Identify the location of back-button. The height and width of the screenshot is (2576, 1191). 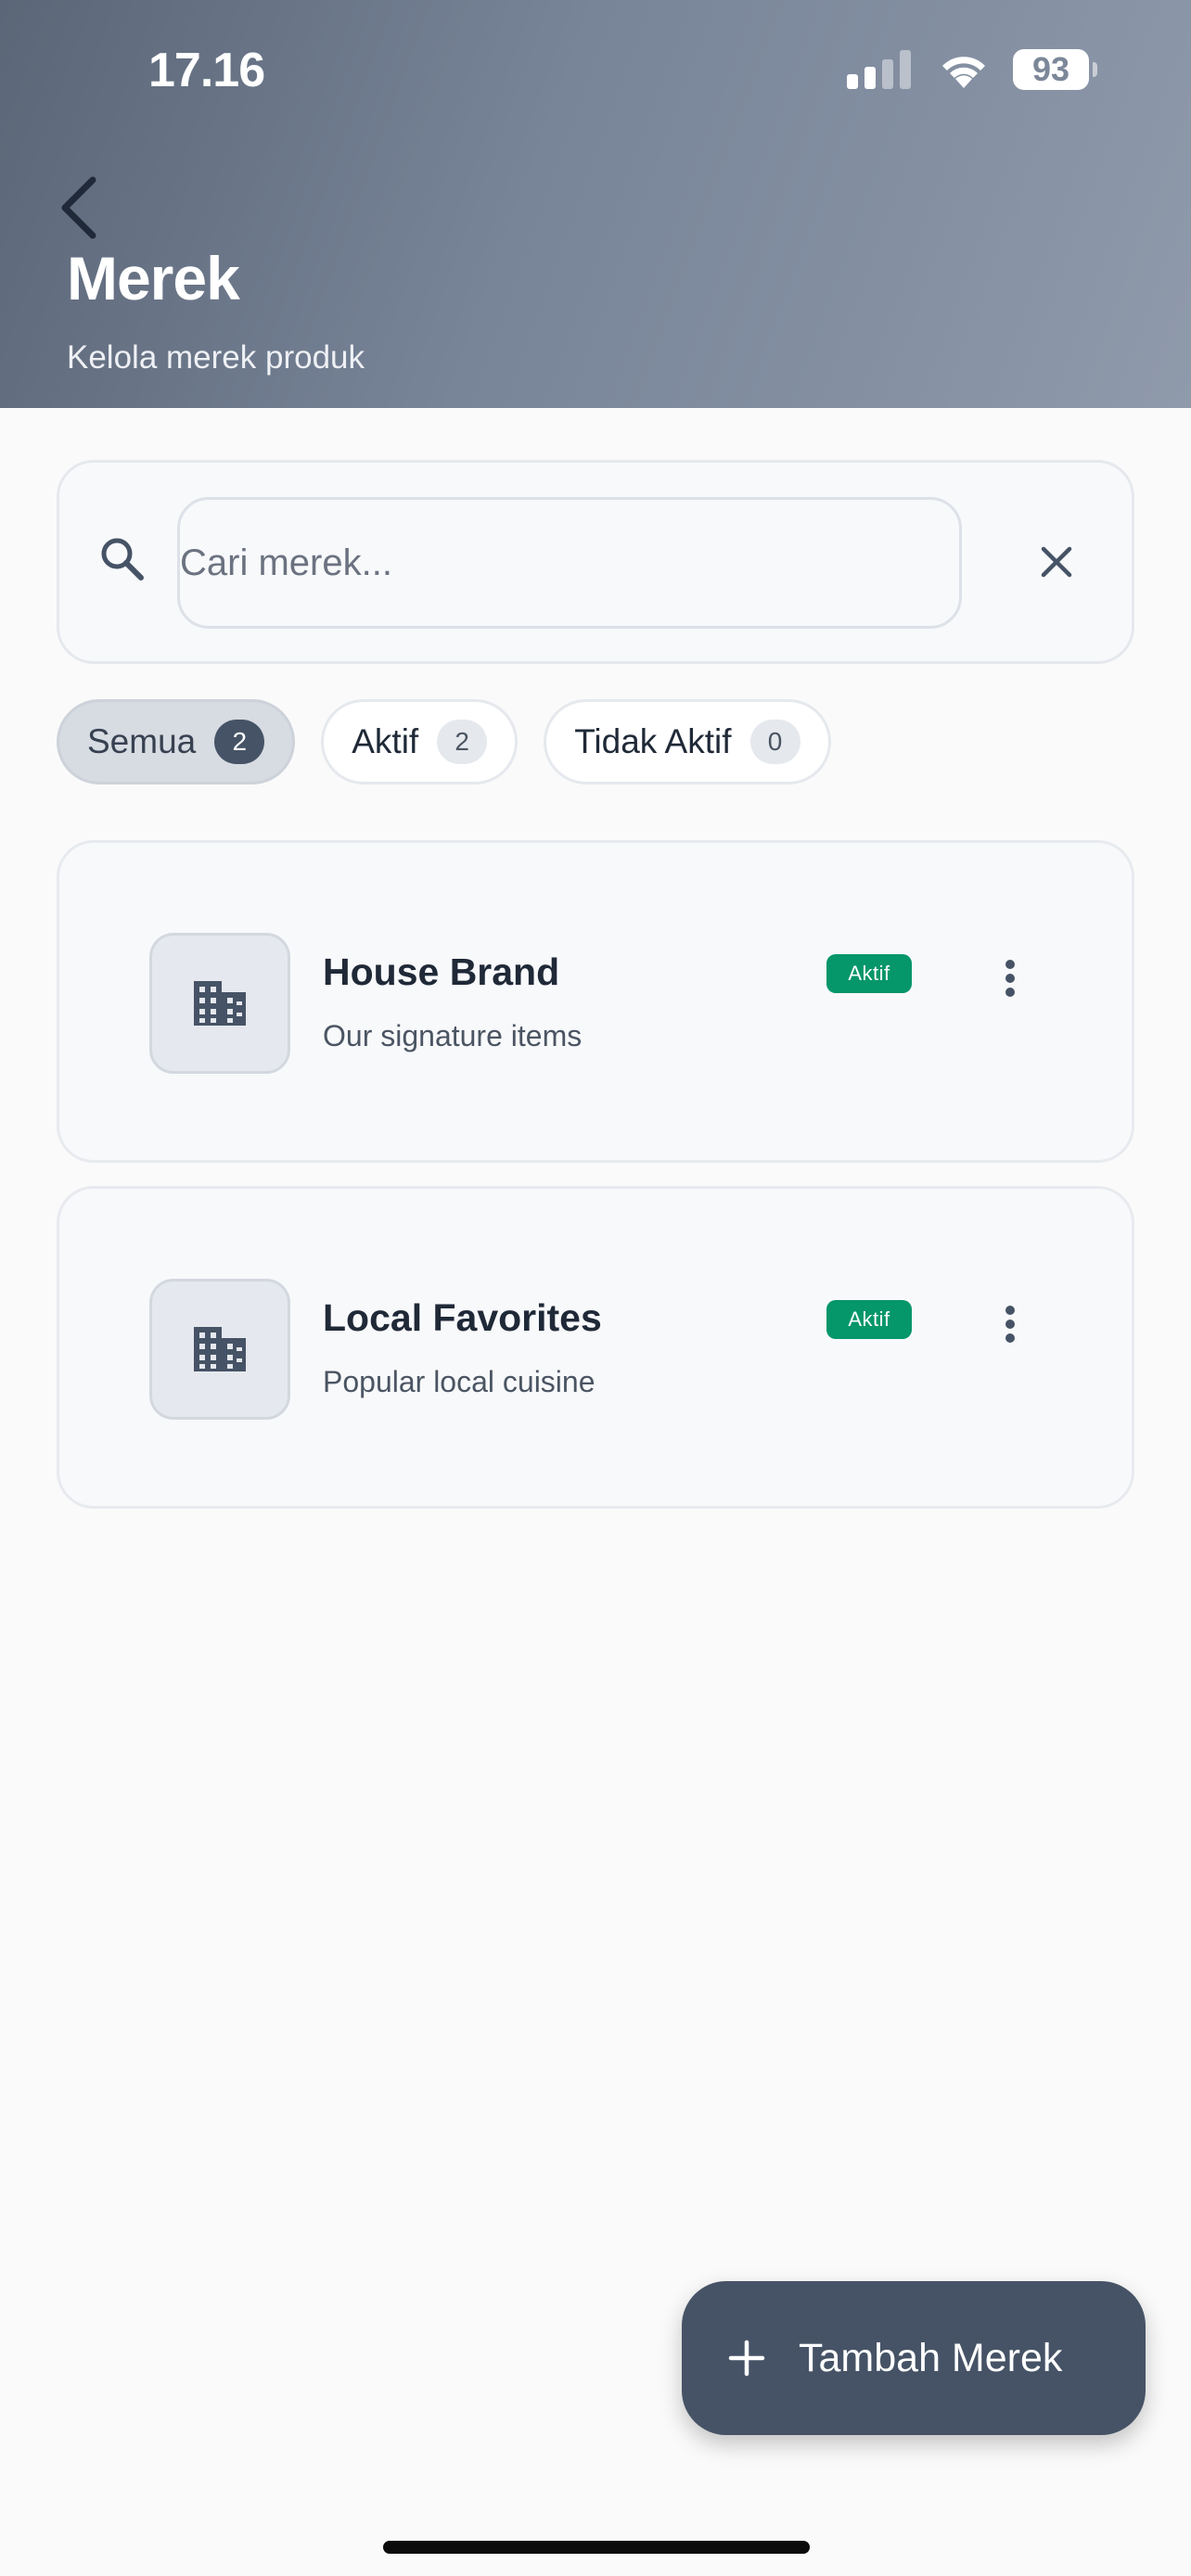
(78, 207).